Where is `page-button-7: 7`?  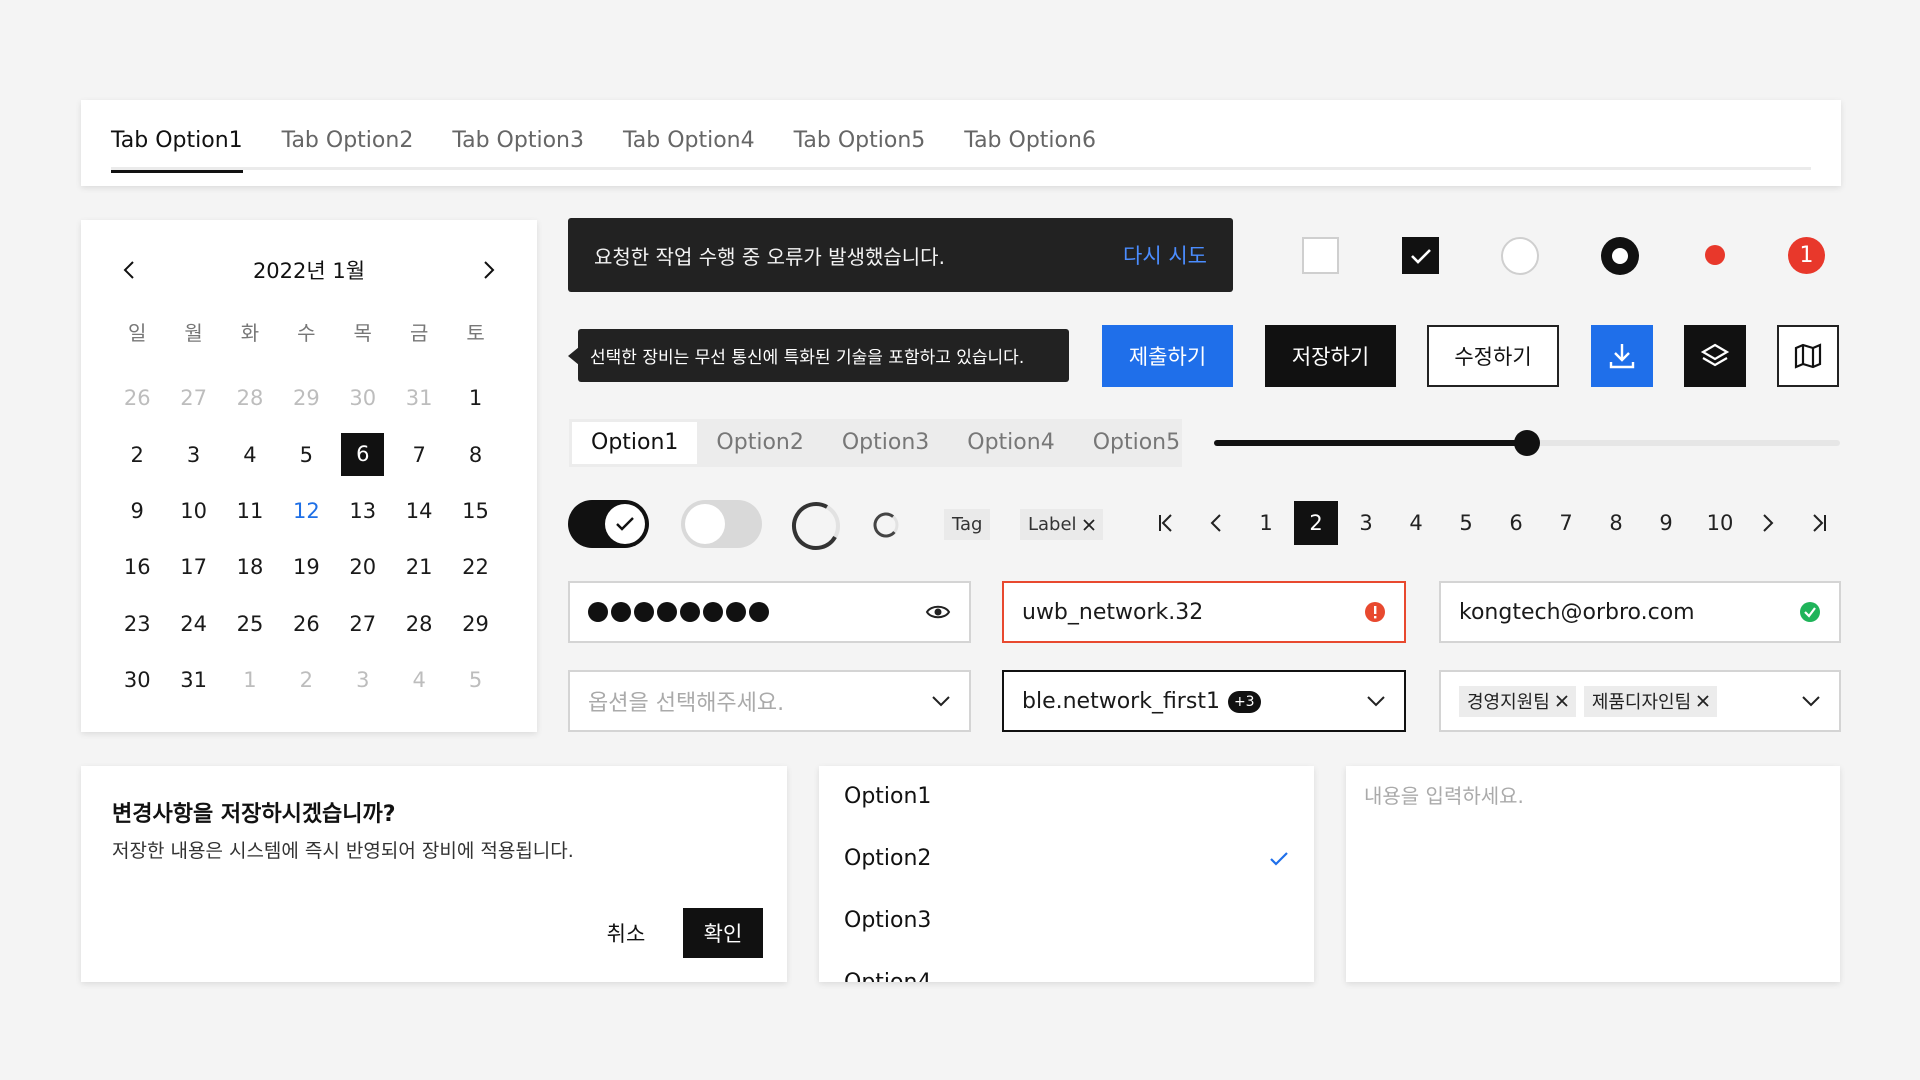 page-button-7: 7 is located at coordinates (1566, 523).